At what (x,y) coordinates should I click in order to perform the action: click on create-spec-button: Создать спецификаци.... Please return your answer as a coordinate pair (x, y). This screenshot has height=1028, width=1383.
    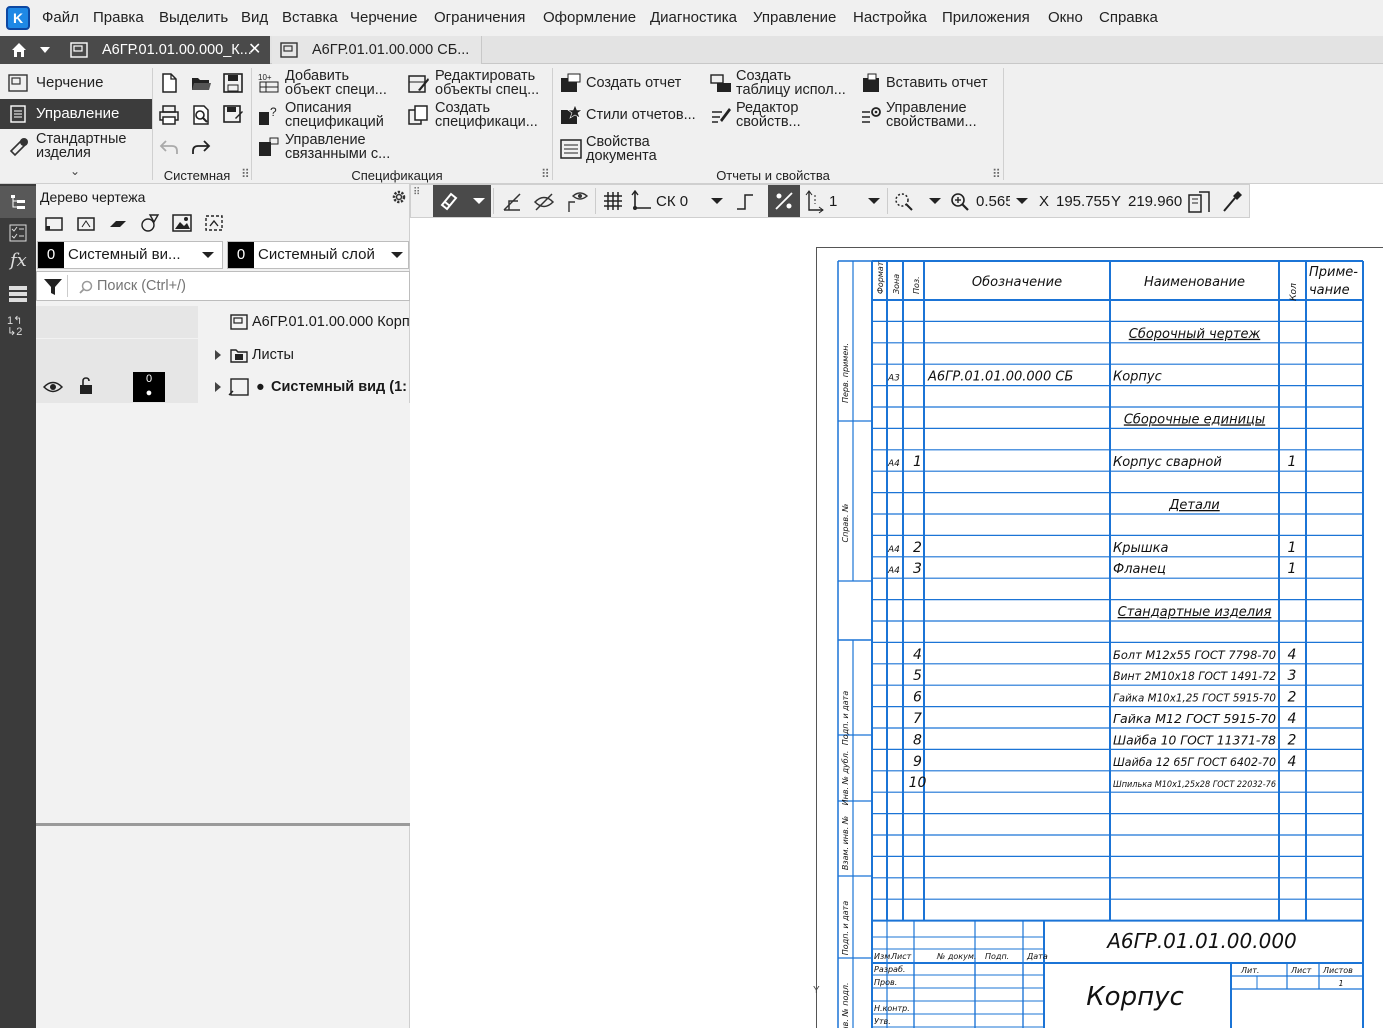
    Looking at the image, I should click on (477, 116).